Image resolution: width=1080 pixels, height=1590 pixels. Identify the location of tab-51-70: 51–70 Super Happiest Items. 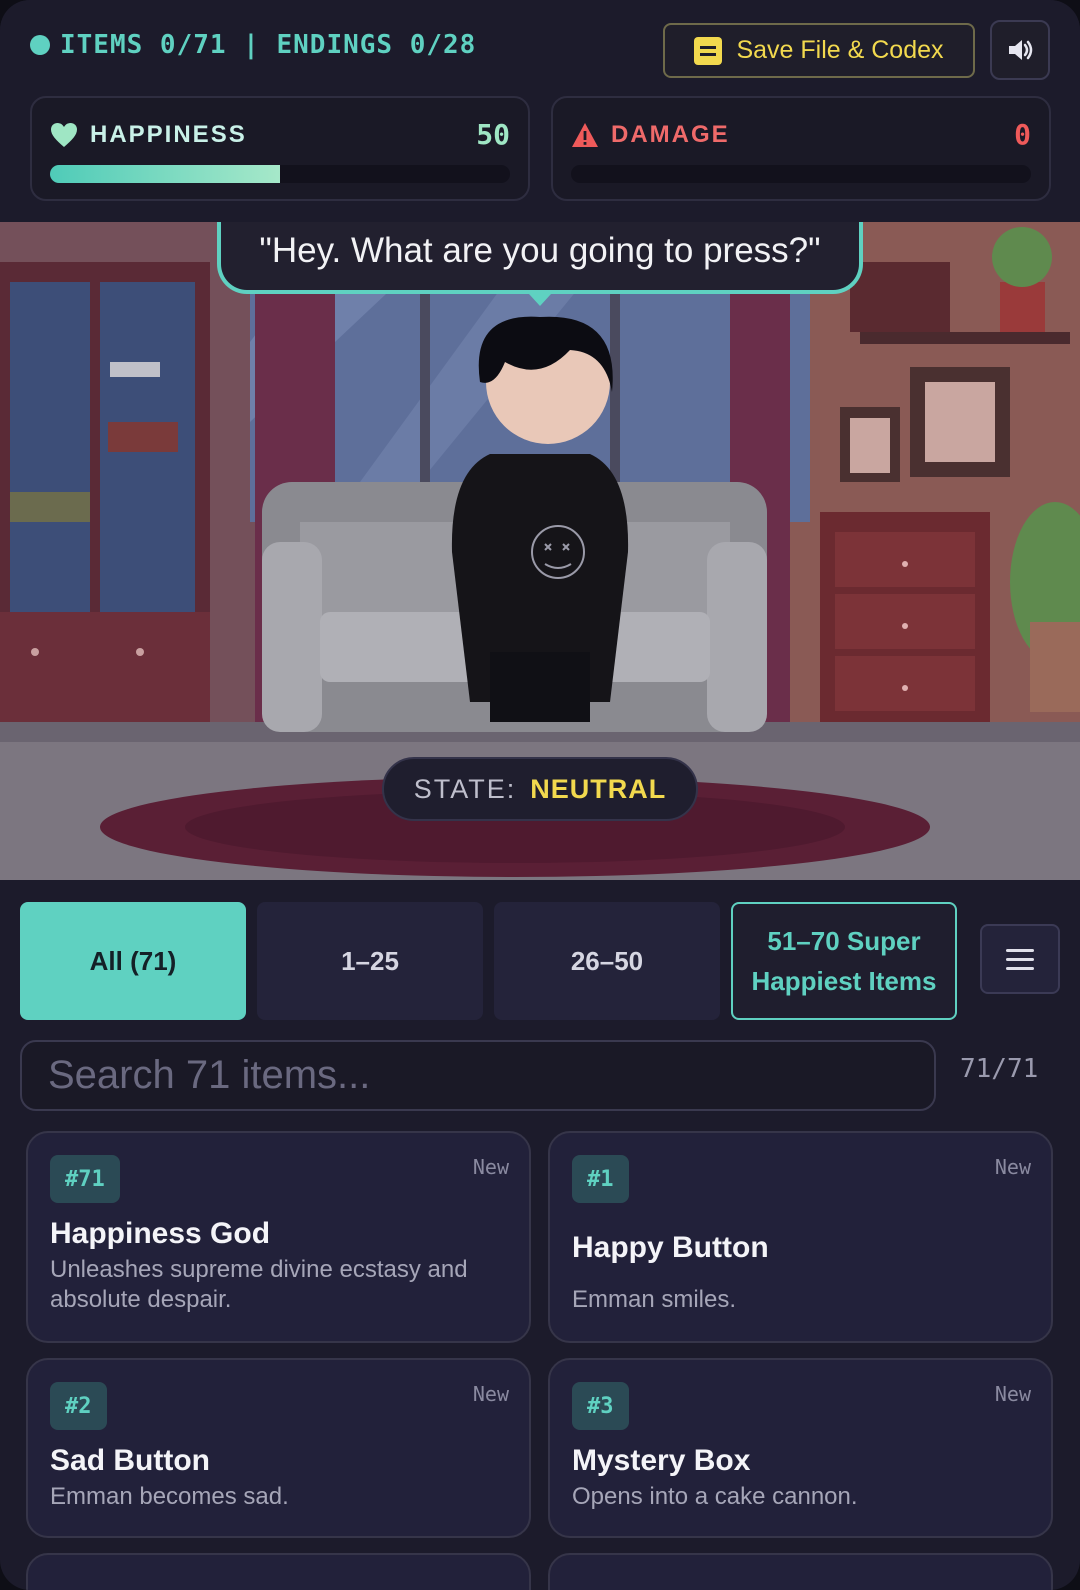
(844, 961).